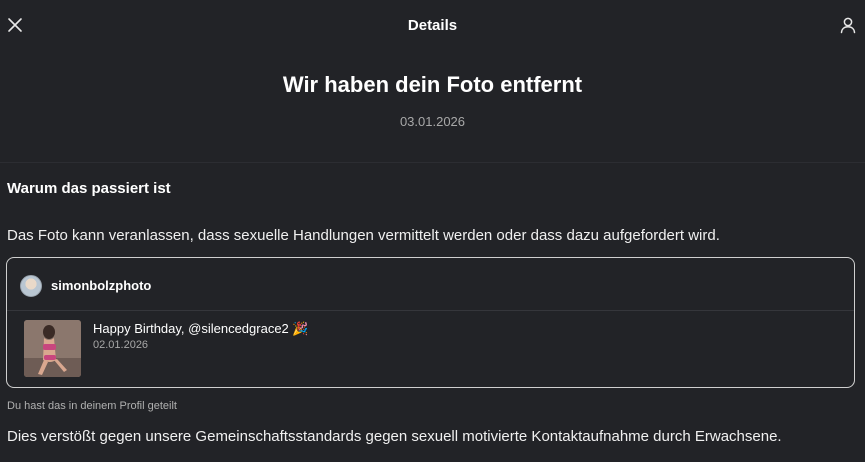 Image resolution: width=865 pixels, height=462 pixels. What do you see at coordinates (101, 285) in the screenshot?
I see `post-username: simonbolzphoto` at bounding box center [101, 285].